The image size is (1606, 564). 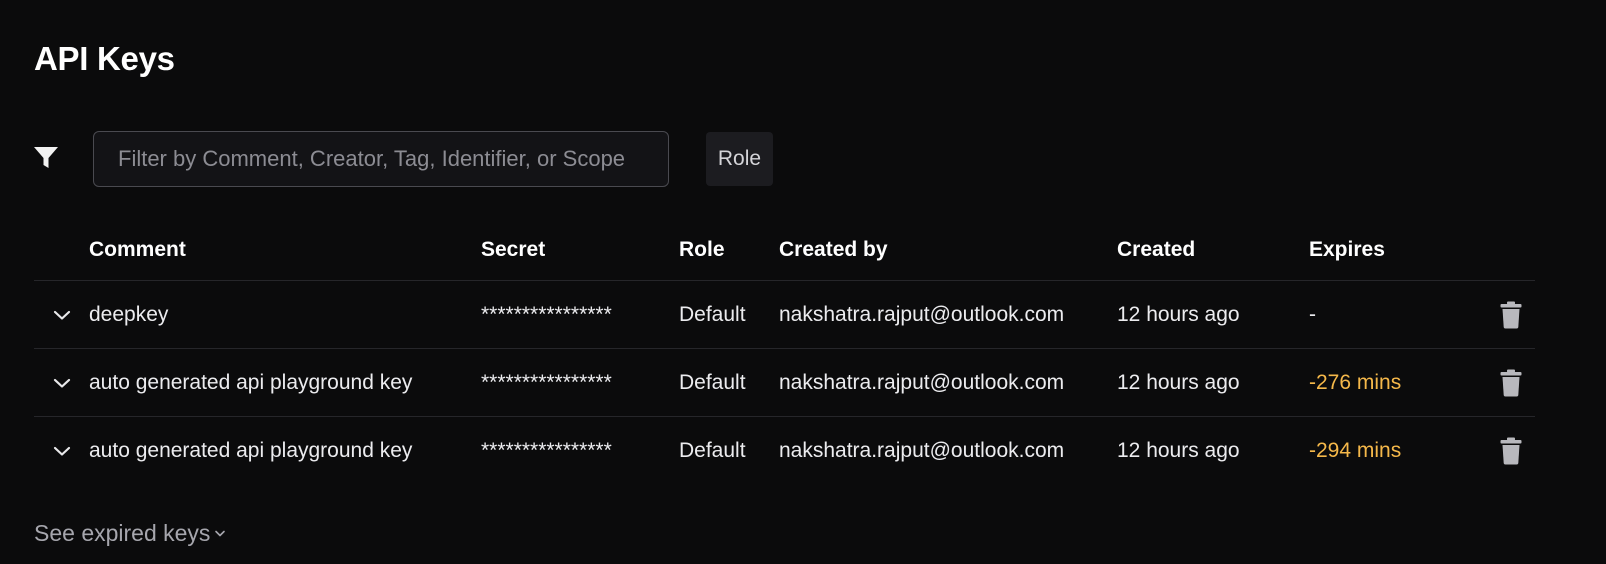 I want to click on column-header-role: Role, so click(x=702, y=250).